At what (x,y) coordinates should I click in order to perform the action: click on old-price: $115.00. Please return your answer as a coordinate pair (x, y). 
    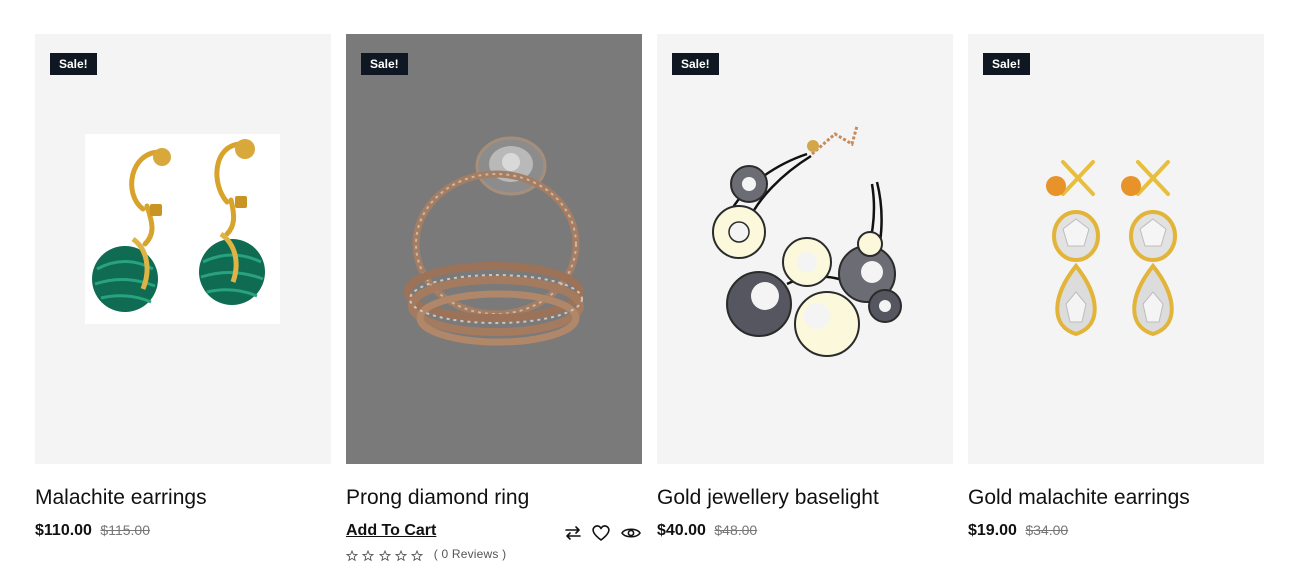
    Looking at the image, I should click on (125, 530).